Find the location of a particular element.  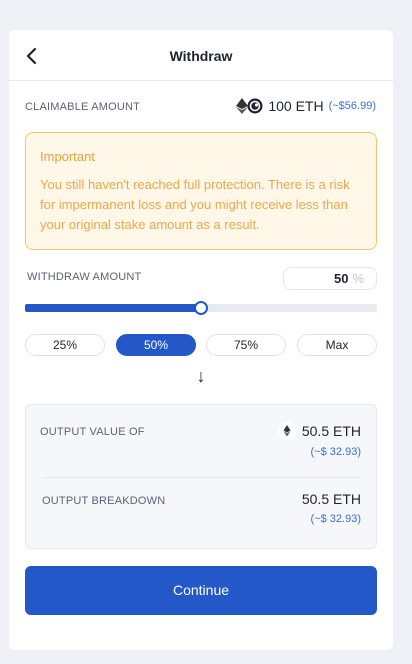

claimable-usd: (~$56.99) is located at coordinates (352, 106).